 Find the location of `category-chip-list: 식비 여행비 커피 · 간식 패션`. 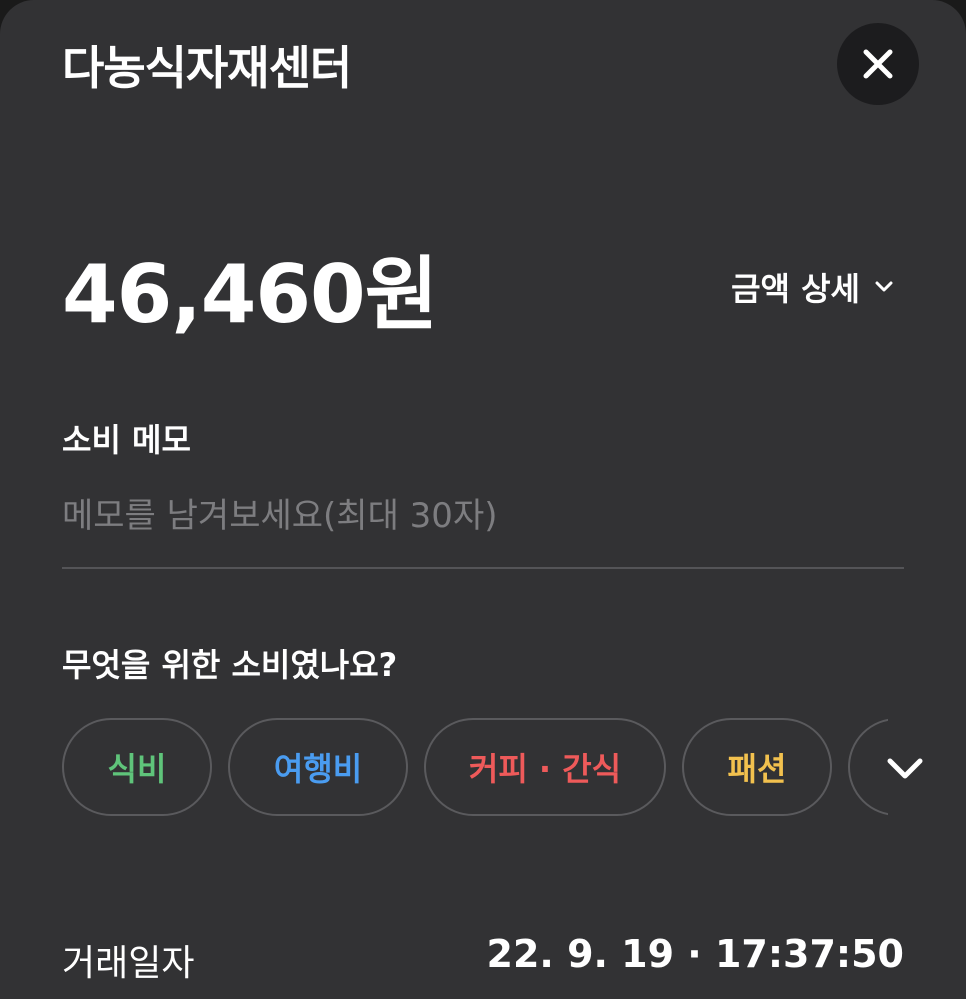

category-chip-list: 식비 여행비 커피 · 간식 패션 is located at coordinates (514, 769).